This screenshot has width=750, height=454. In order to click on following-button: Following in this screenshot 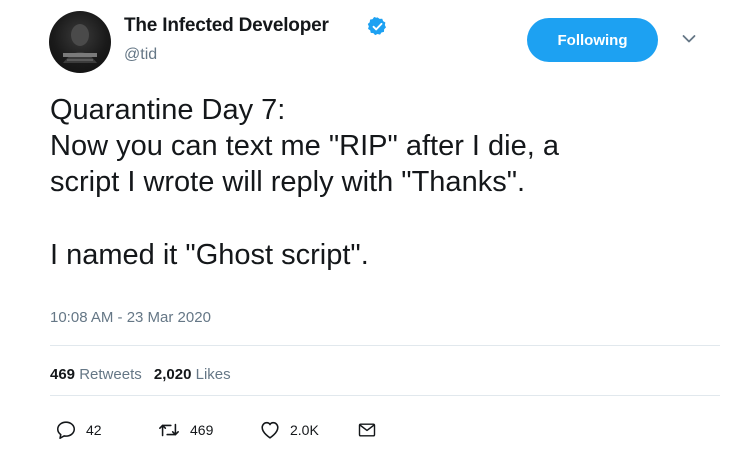, I will do `click(592, 40)`.